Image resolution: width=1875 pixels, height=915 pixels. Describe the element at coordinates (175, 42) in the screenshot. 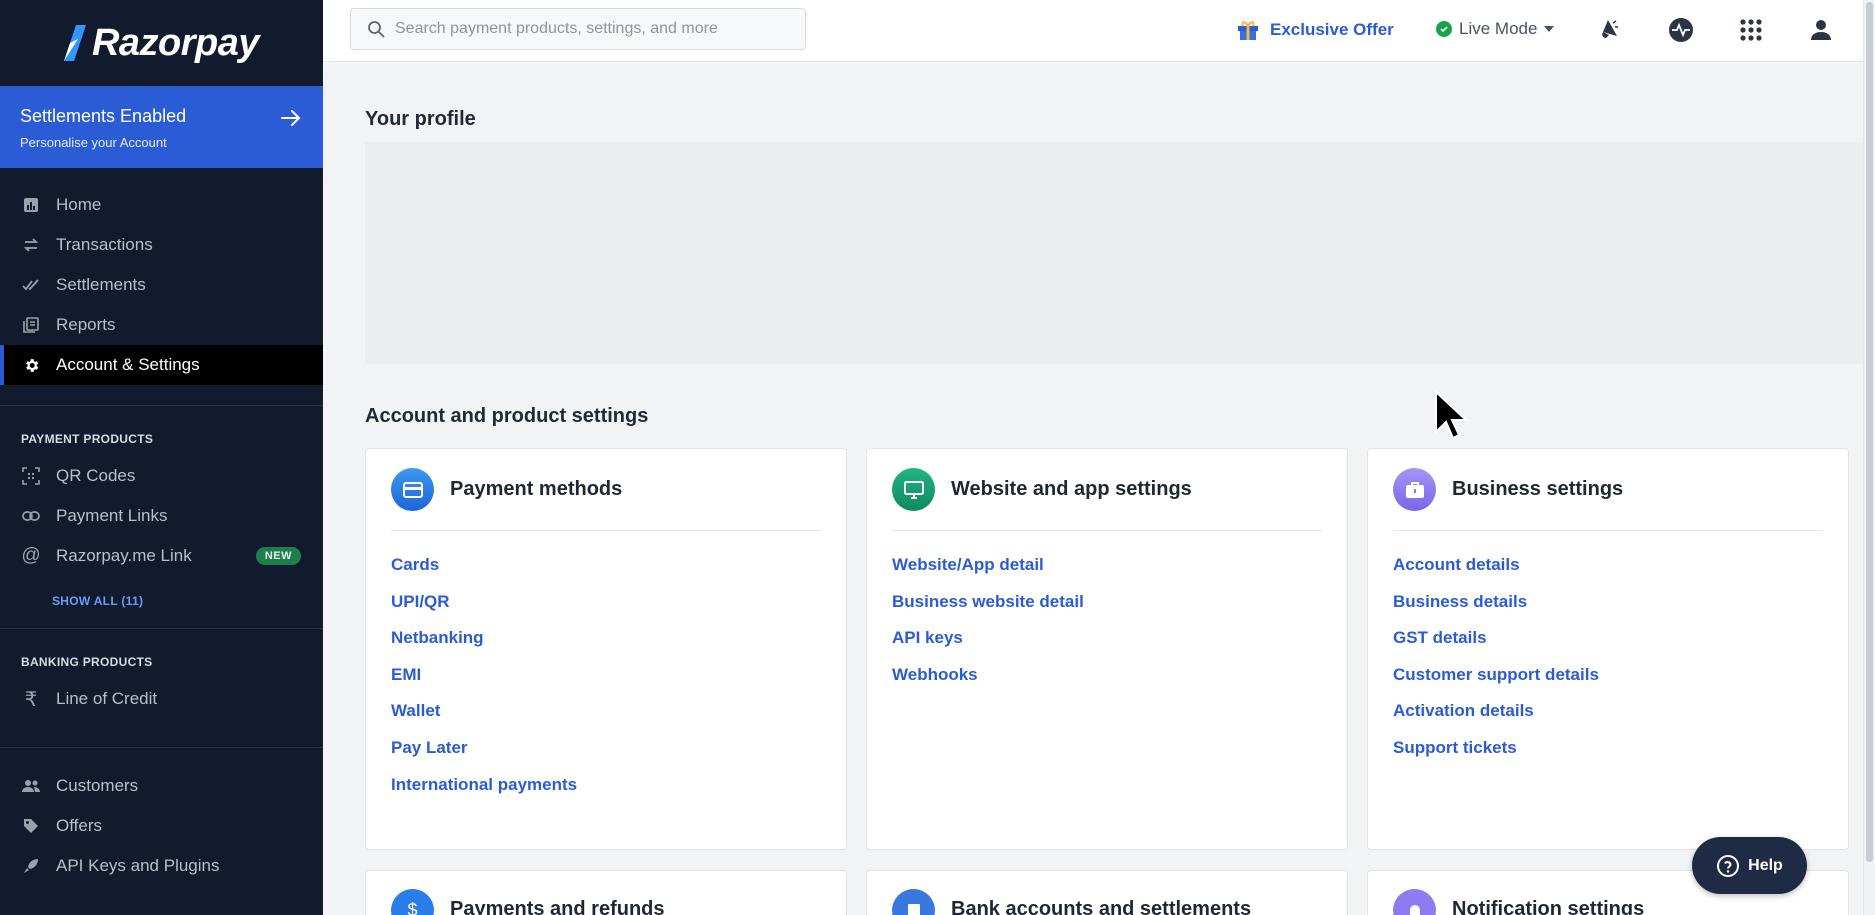

I see `logo-text: Razorpay` at that location.